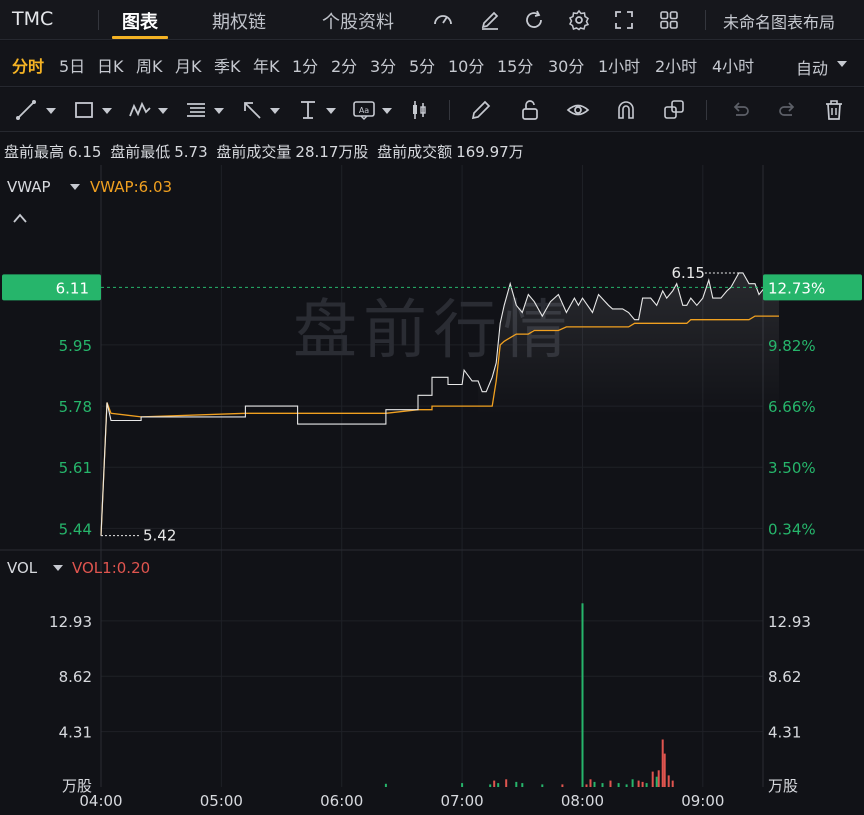 Image resolution: width=864 pixels, height=815 pixels. What do you see at coordinates (149, 65) in the screenshot?
I see `period-weekly: 周K` at bounding box center [149, 65].